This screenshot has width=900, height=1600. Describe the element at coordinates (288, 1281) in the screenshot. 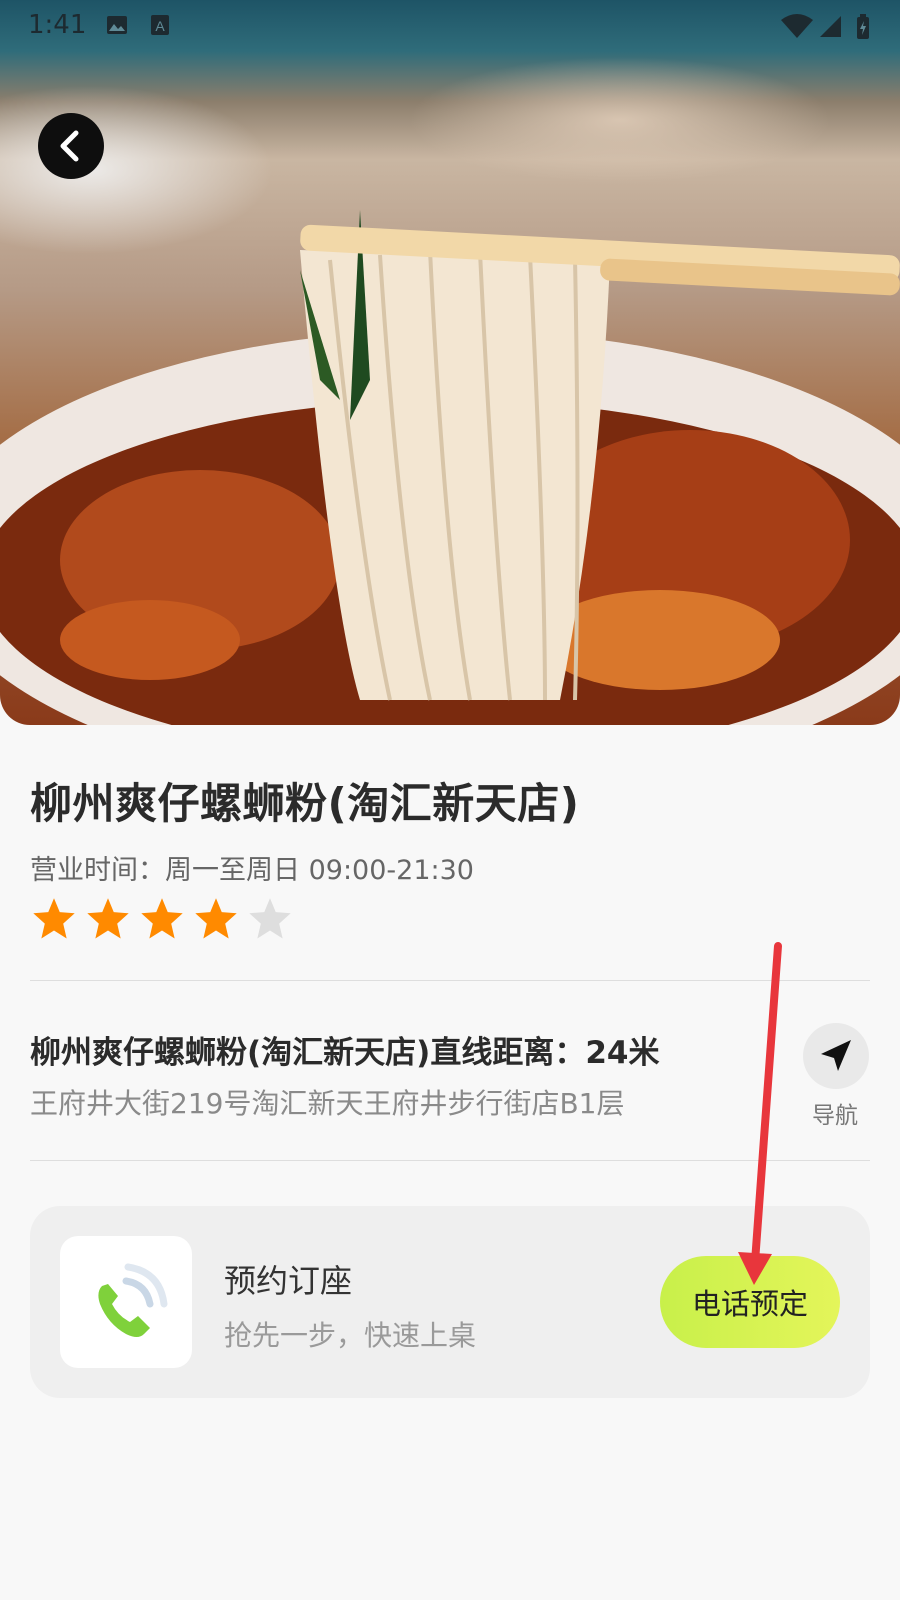

I see `reservation-title: 预约订座` at that location.